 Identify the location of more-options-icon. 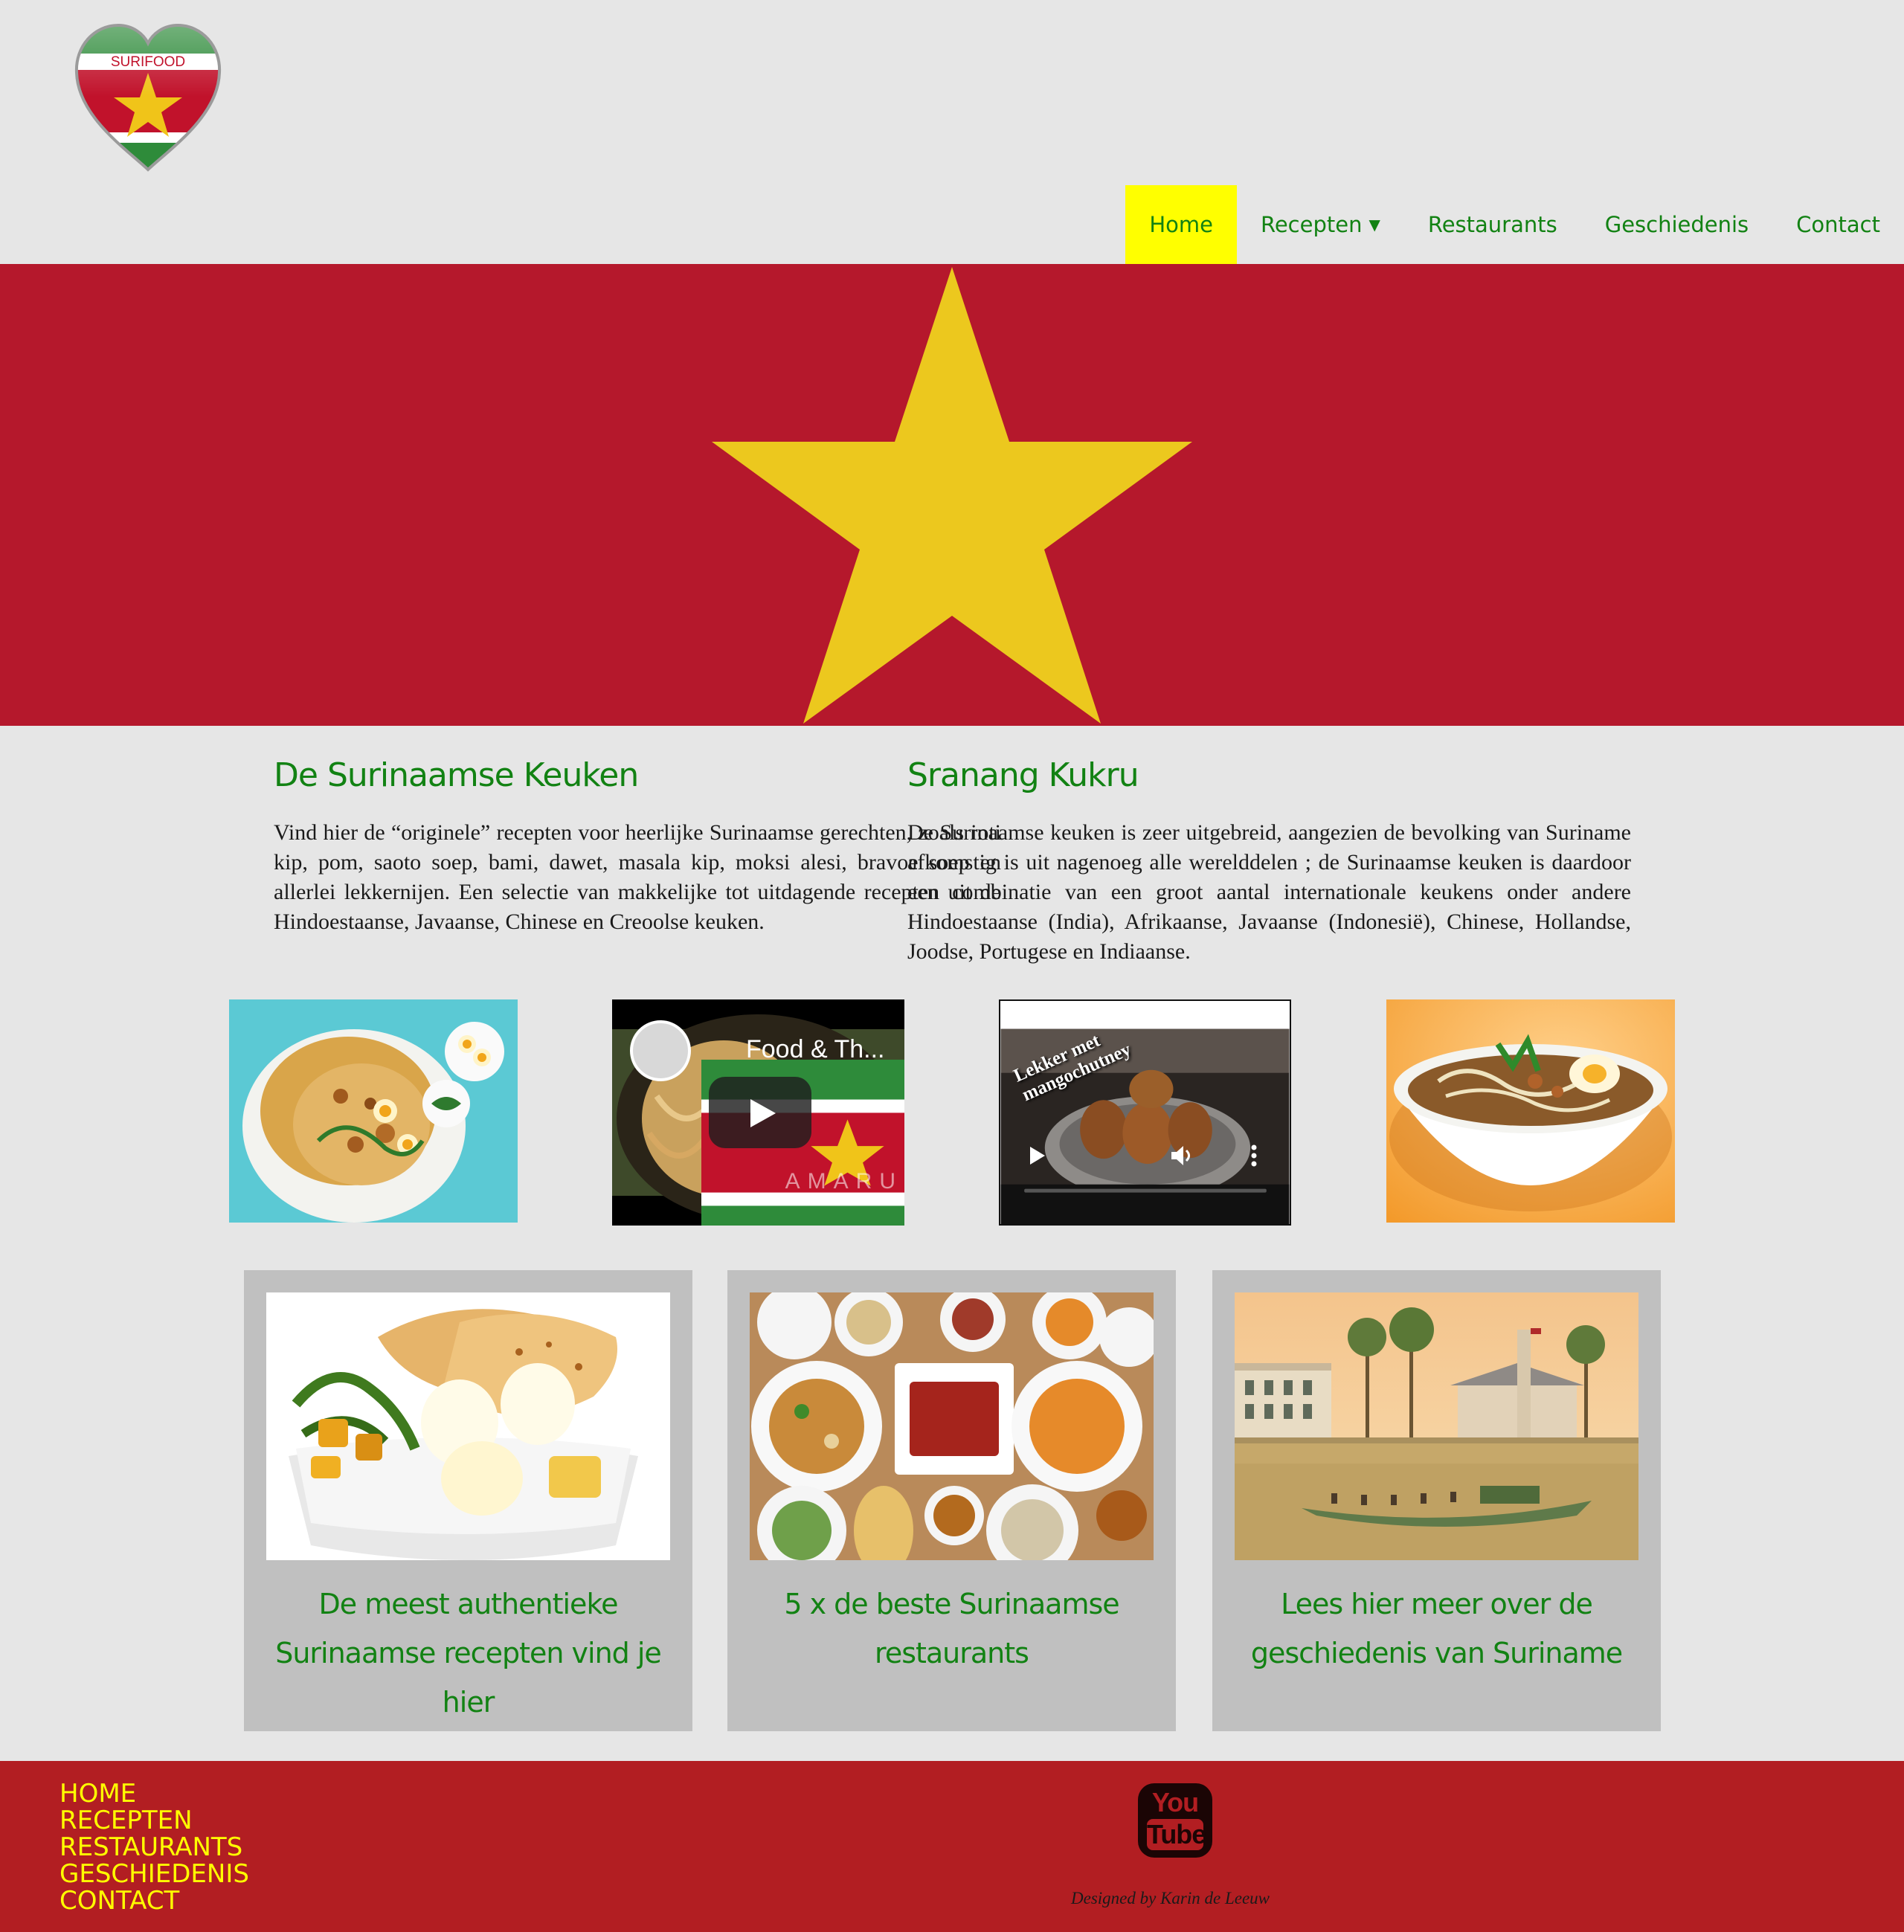
(1254, 1155).